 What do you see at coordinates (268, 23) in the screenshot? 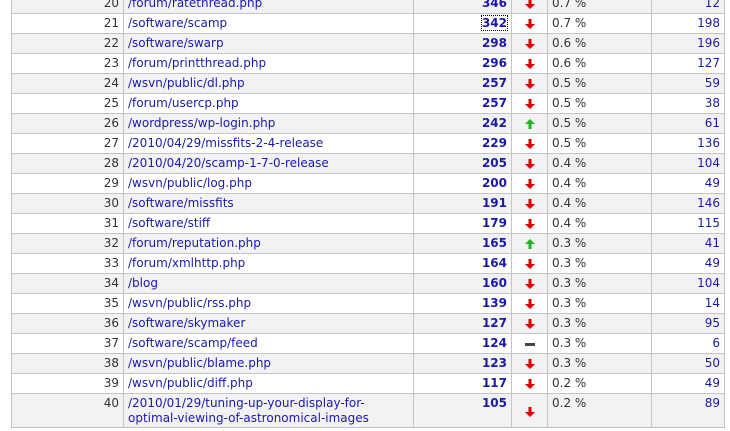
I see `url-cell: /software/scamp` at bounding box center [268, 23].